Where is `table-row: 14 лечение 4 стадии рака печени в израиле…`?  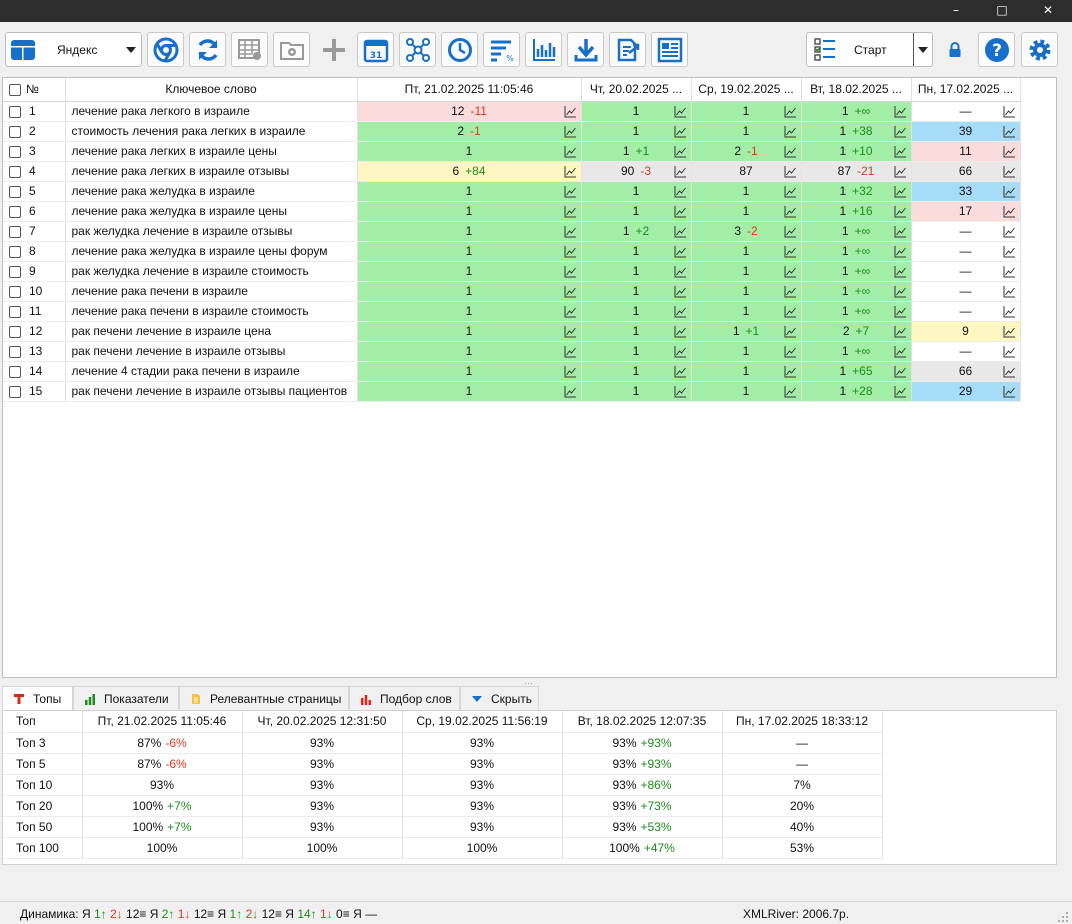 table-row: 14 лечение 4 стадии рака печени в израиле… is located at coordinates (512, 371).